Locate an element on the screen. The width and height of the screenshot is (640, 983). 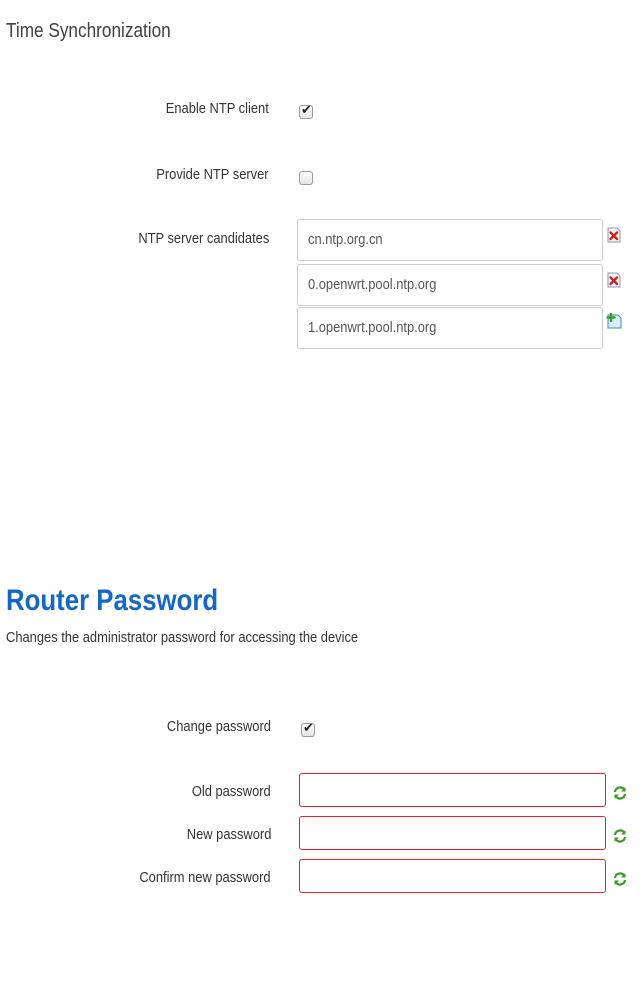
ntp-server-input-2: 0.openwrt.pool.ntp.org is located at coordinates (450, 285).